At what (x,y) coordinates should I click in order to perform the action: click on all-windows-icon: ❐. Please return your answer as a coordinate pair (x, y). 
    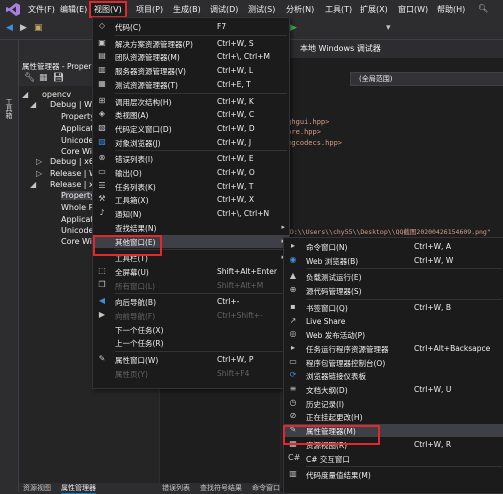
    Looking at the image, I should click on (102, 284).